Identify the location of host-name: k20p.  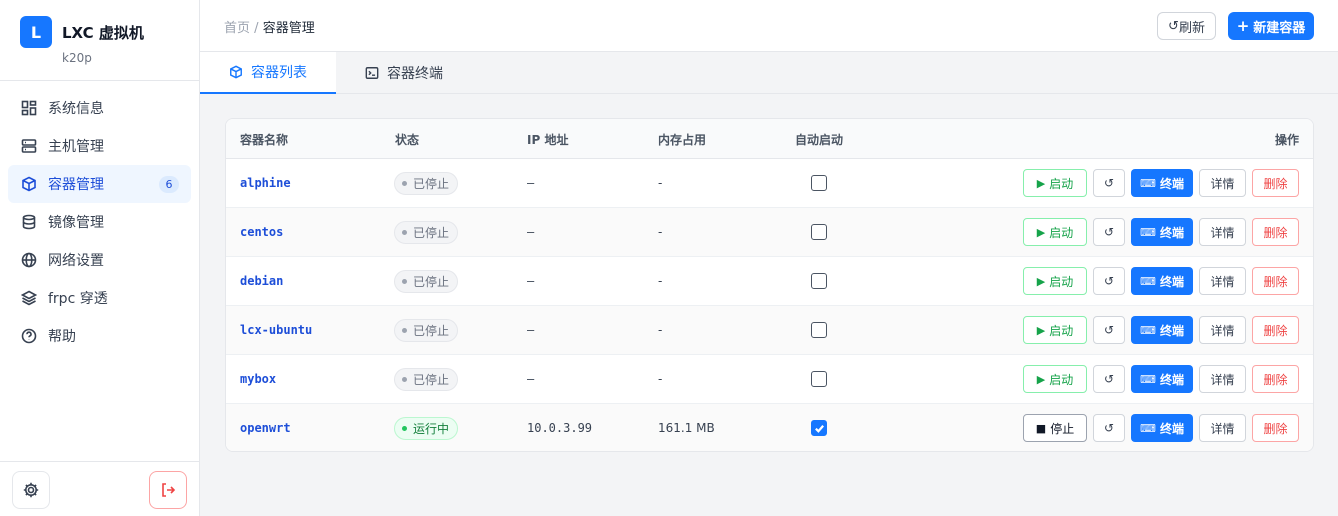
(77, 58).